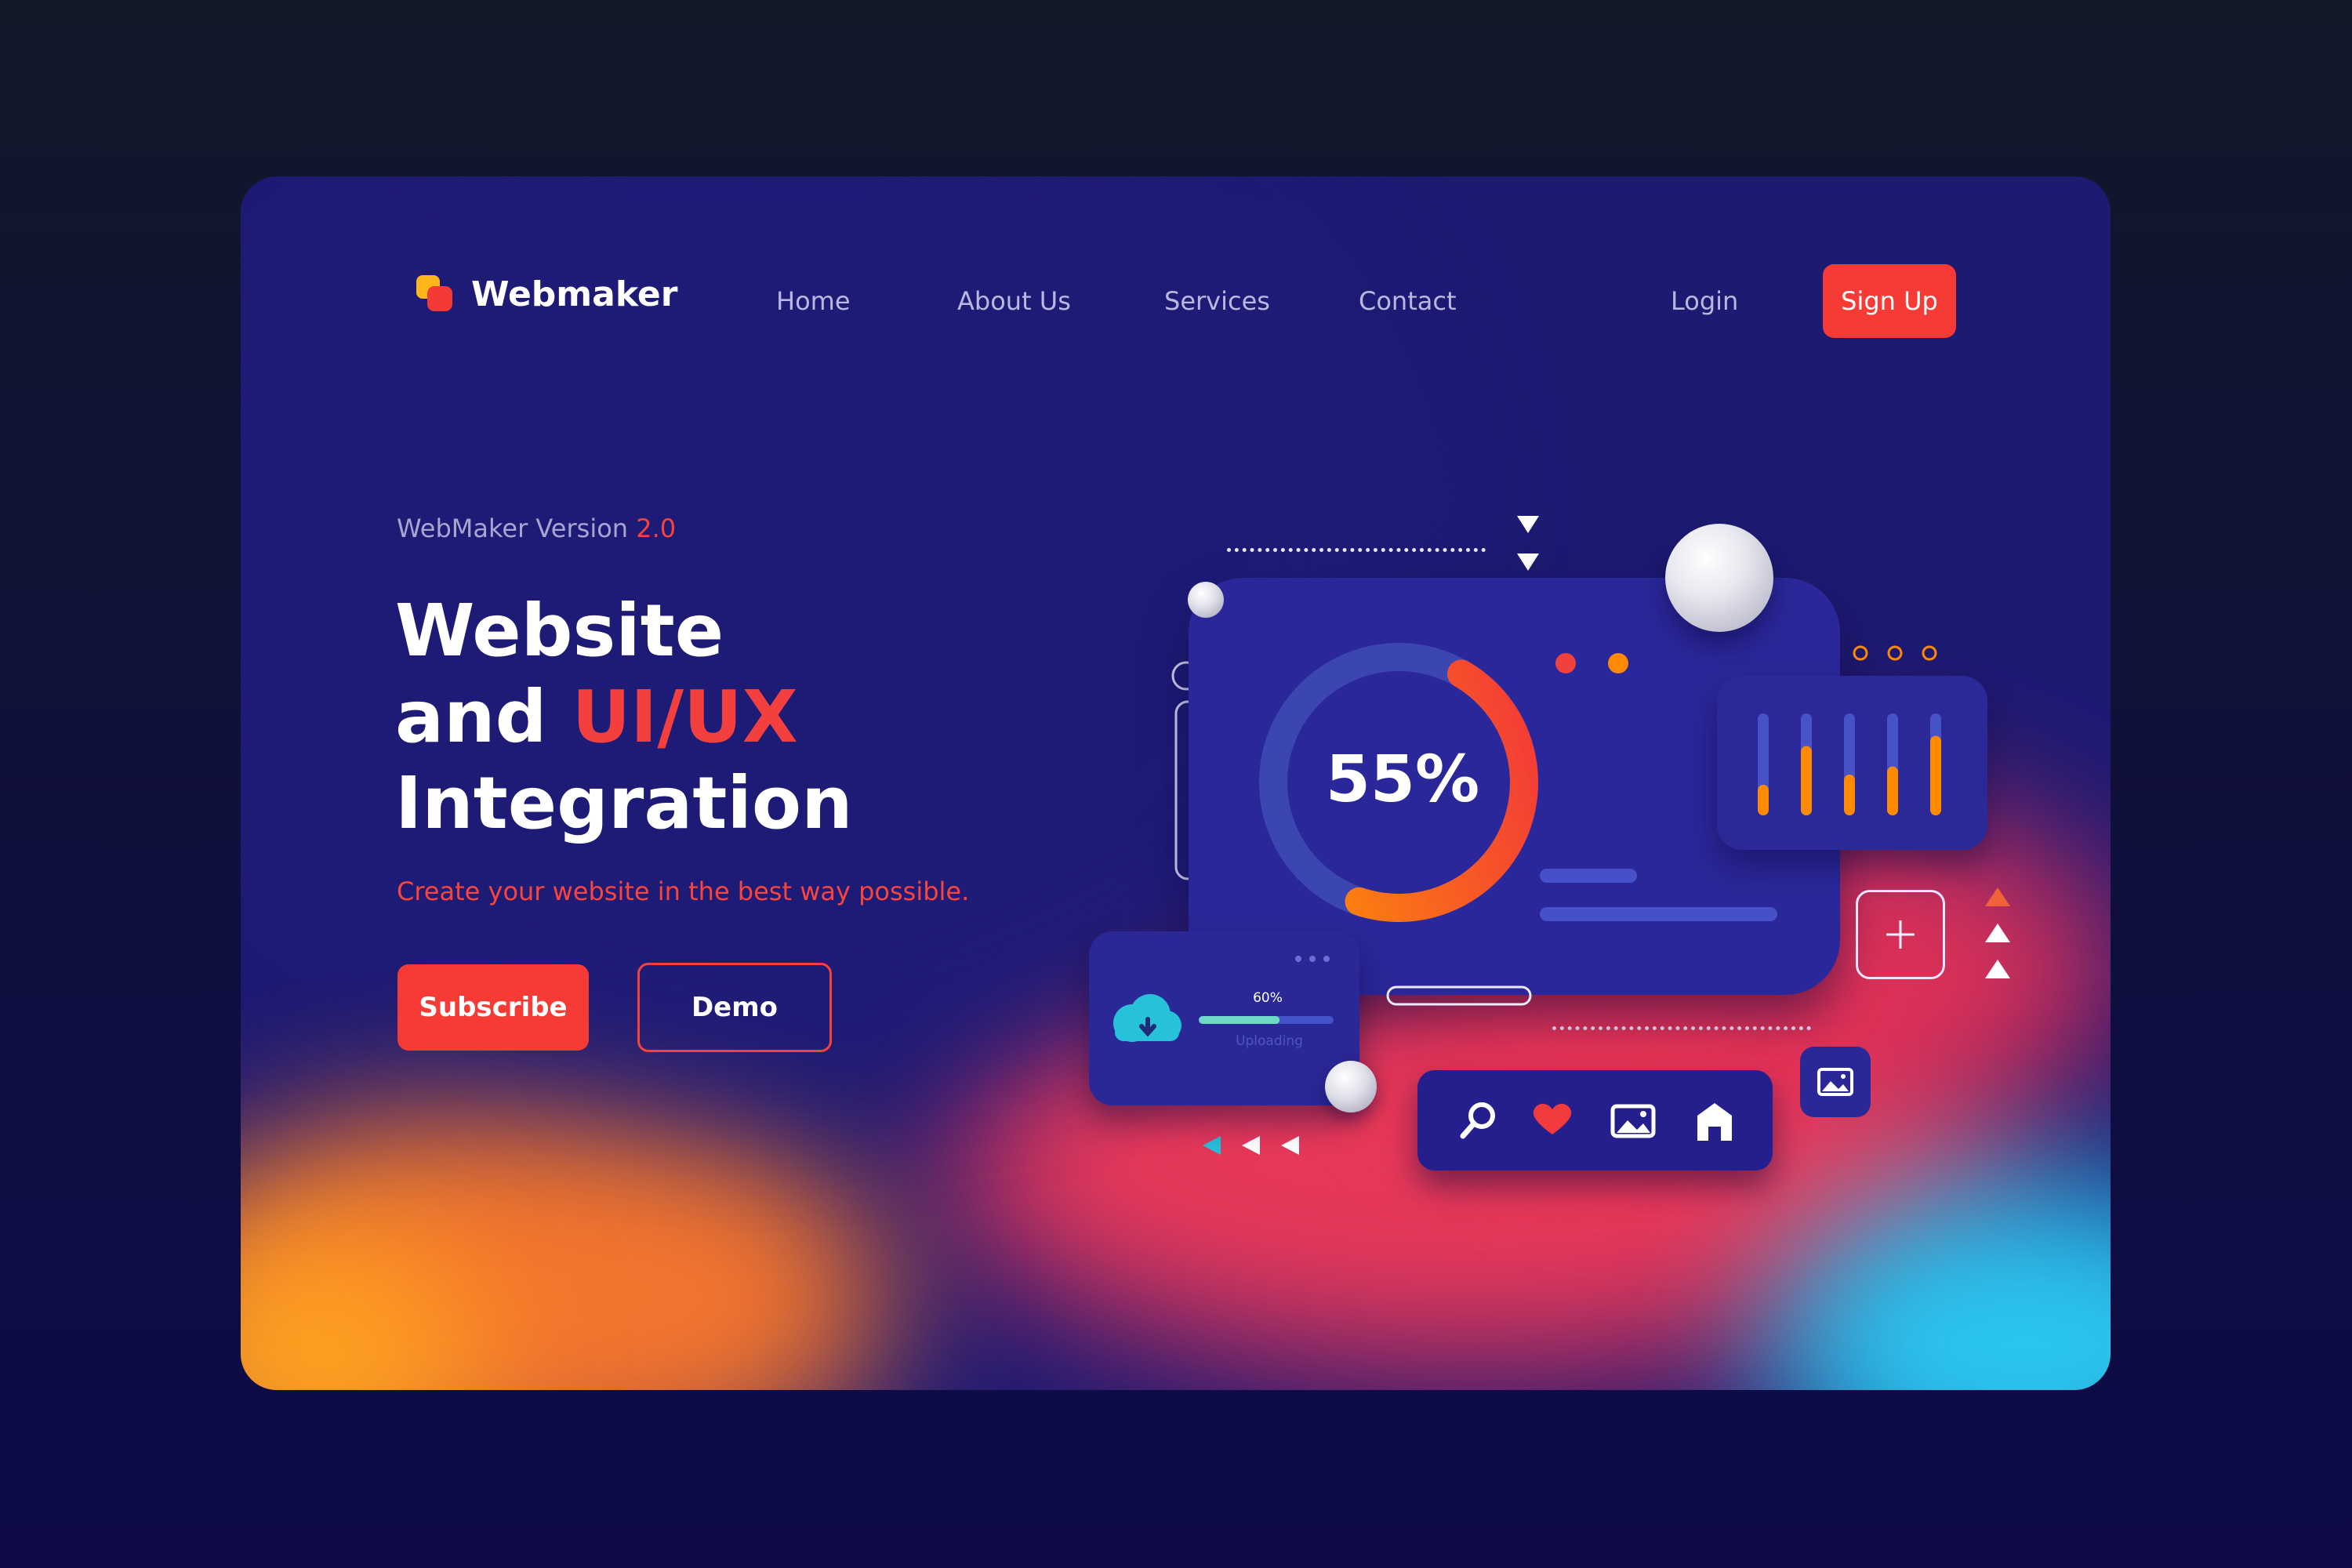  What do you see at coordinates (1618, 663) in the screenshot?
I see `status-dot-orange` at bounding box center [1618, 663].